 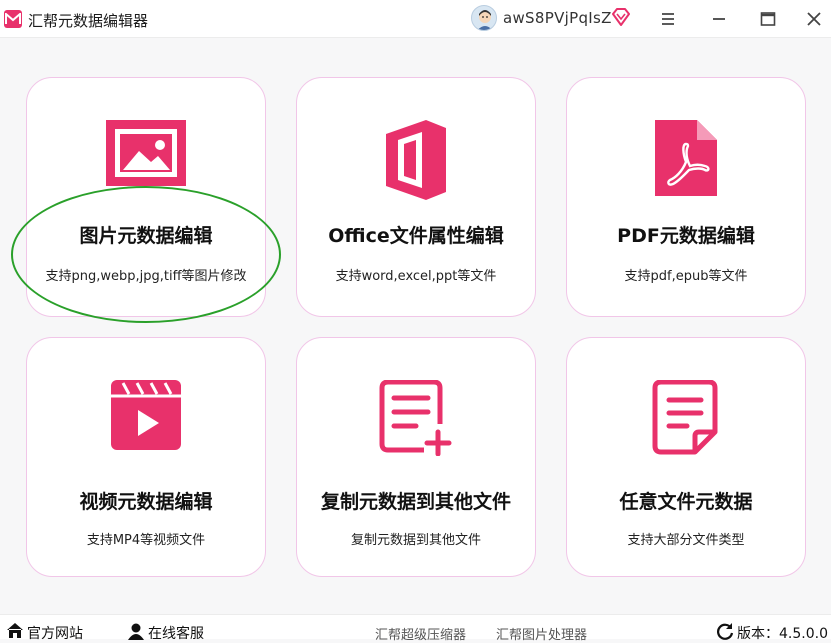 I want to click on minimize-icon, so click(x=719, y=19).